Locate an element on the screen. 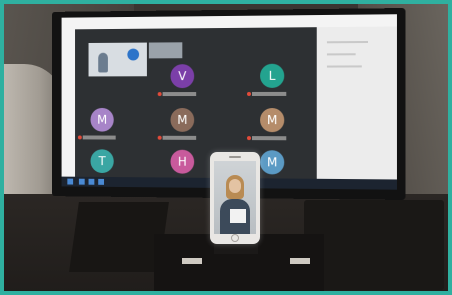  phone-speaker is located at coordinates (235, 157).